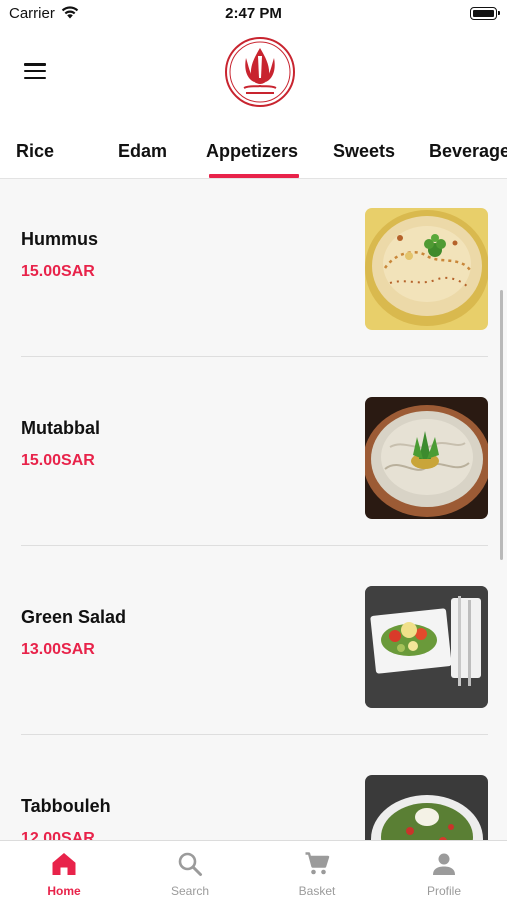 This screenshot has height=900, width=507. Describe the element at coordinates (190, 891) in the screenshot. I see `nav-search-label: Search` at that location.